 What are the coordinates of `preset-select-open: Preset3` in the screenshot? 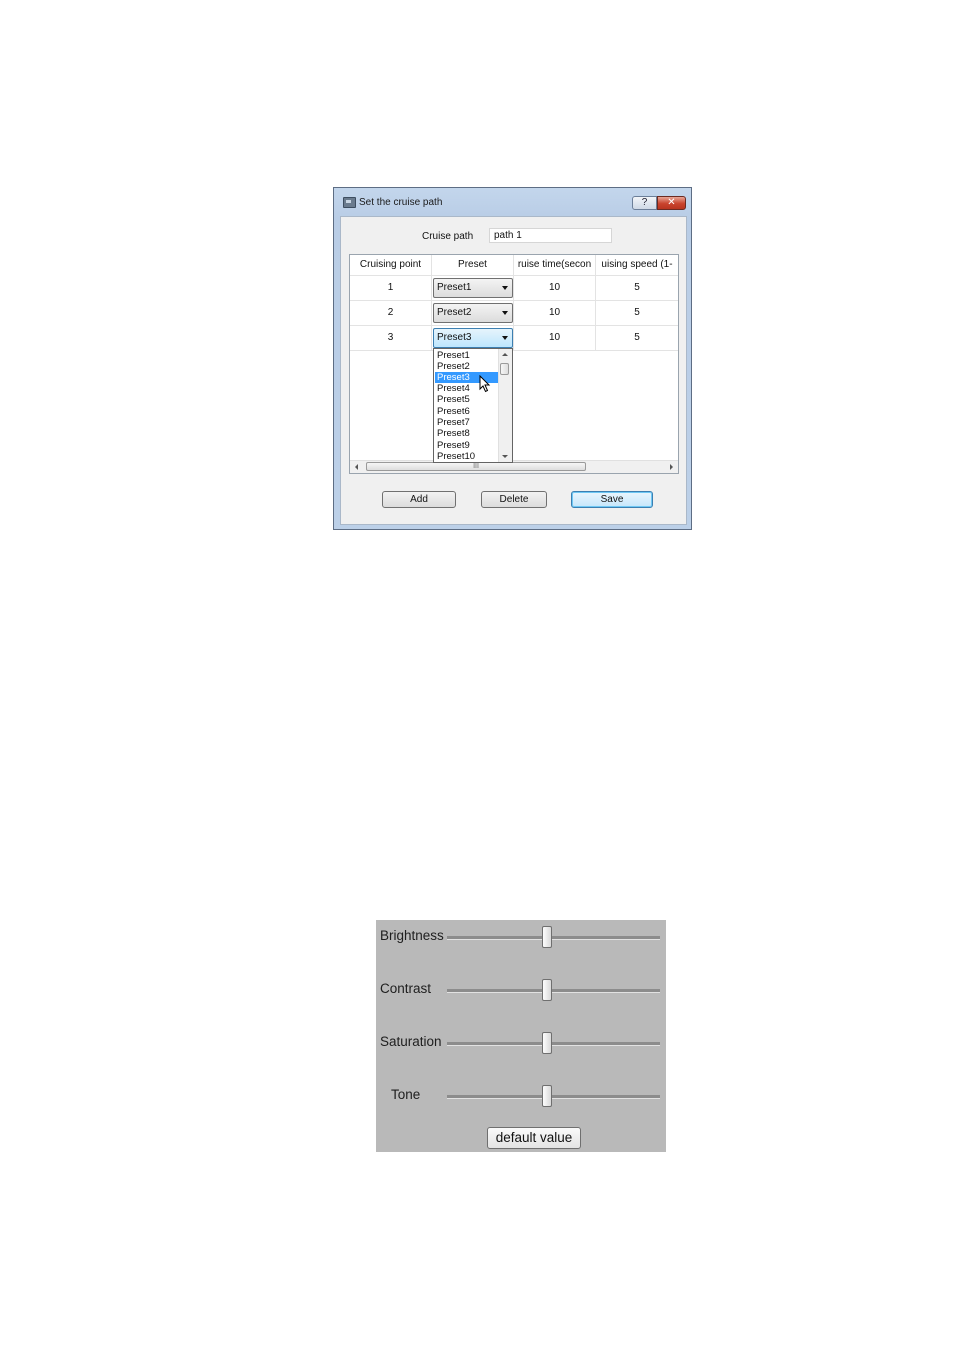 It's located at (473, 338).